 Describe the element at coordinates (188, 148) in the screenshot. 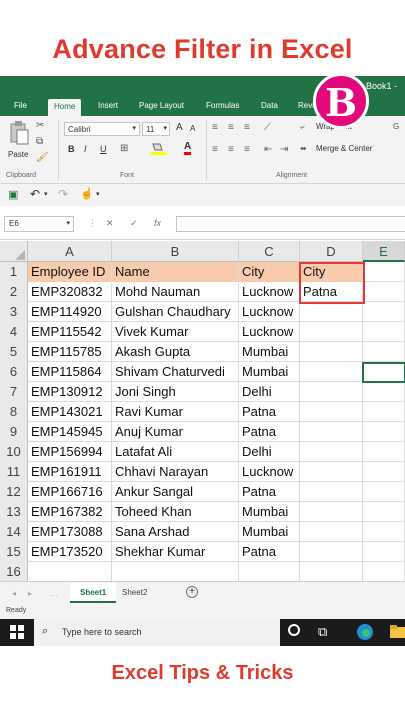

I see `font-color-button: A` at that location.